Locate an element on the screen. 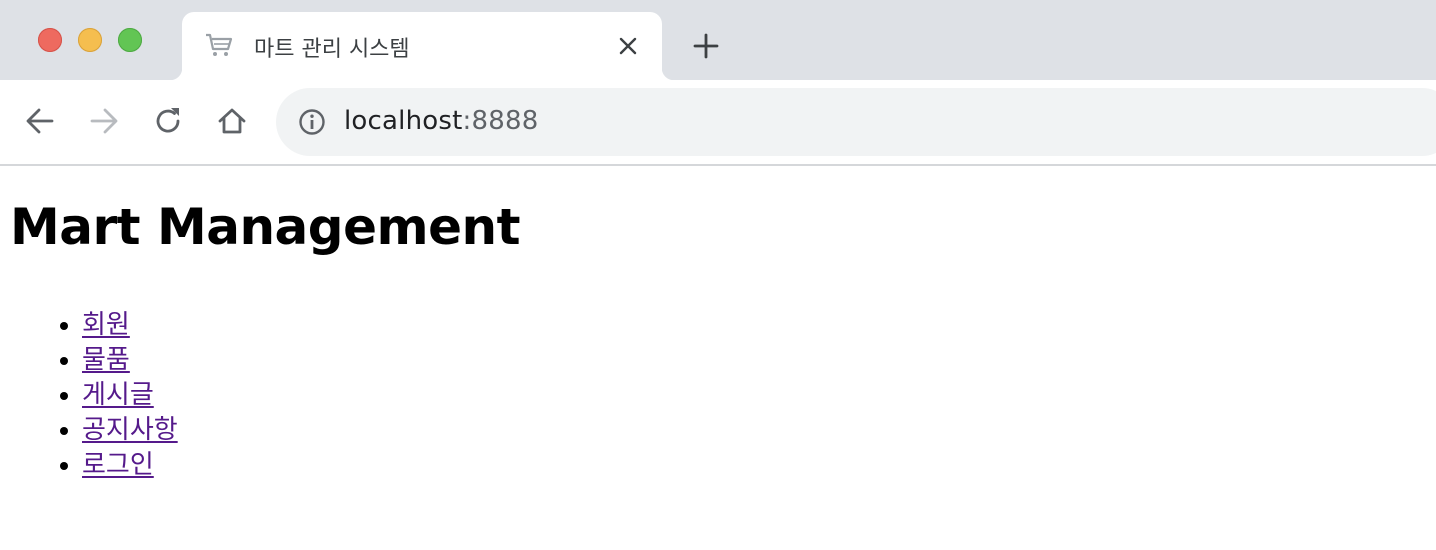 This screenshot has height=550, width=1436. arrow-left-icon is located at coordinates (40, 121).